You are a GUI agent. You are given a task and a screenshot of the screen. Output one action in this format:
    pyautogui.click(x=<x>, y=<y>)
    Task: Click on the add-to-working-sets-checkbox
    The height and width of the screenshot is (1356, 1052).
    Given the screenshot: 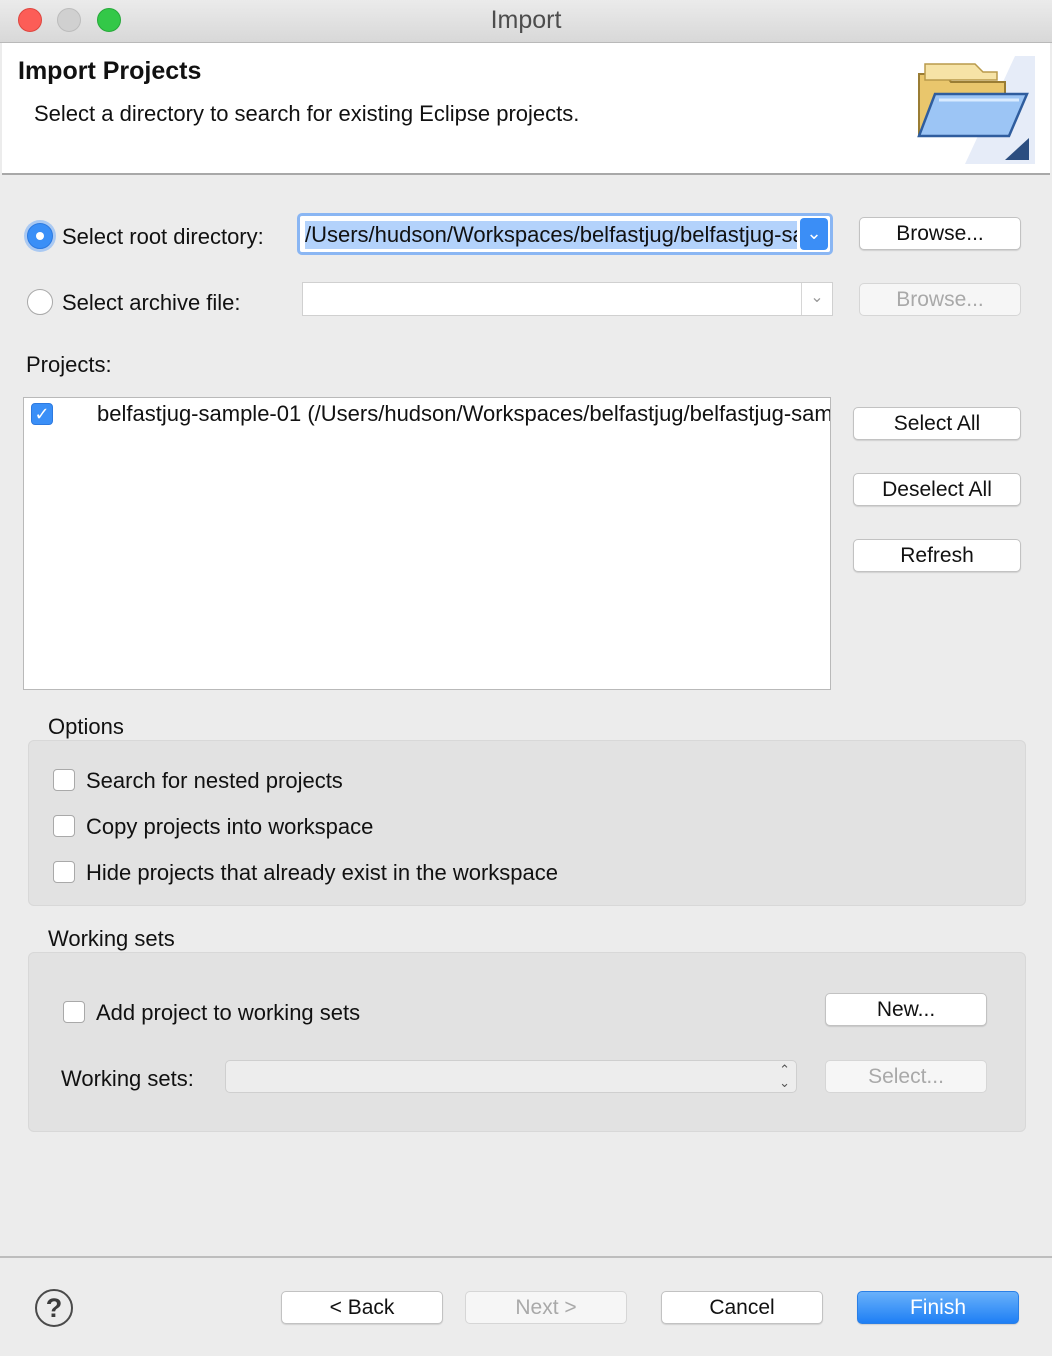 What is the action you would take?
    pyautogui.click(x=74, y=1012)
    